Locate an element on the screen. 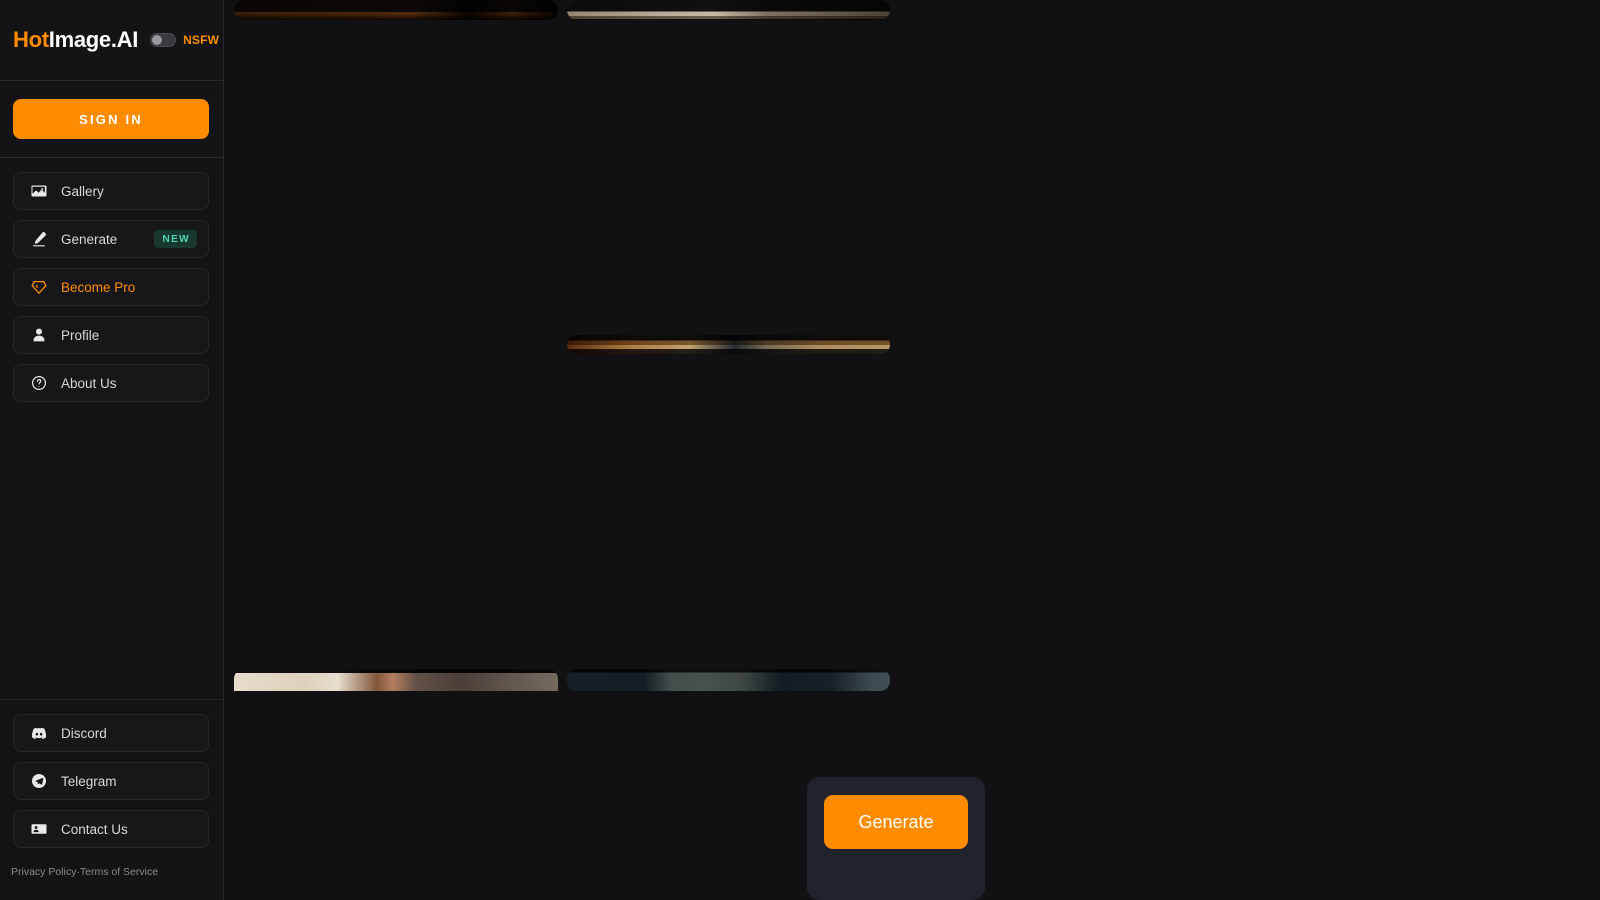 This screenshot has height=900, width=1600. sign-in-section: SIGN IN is located at coordinates (111, 110).